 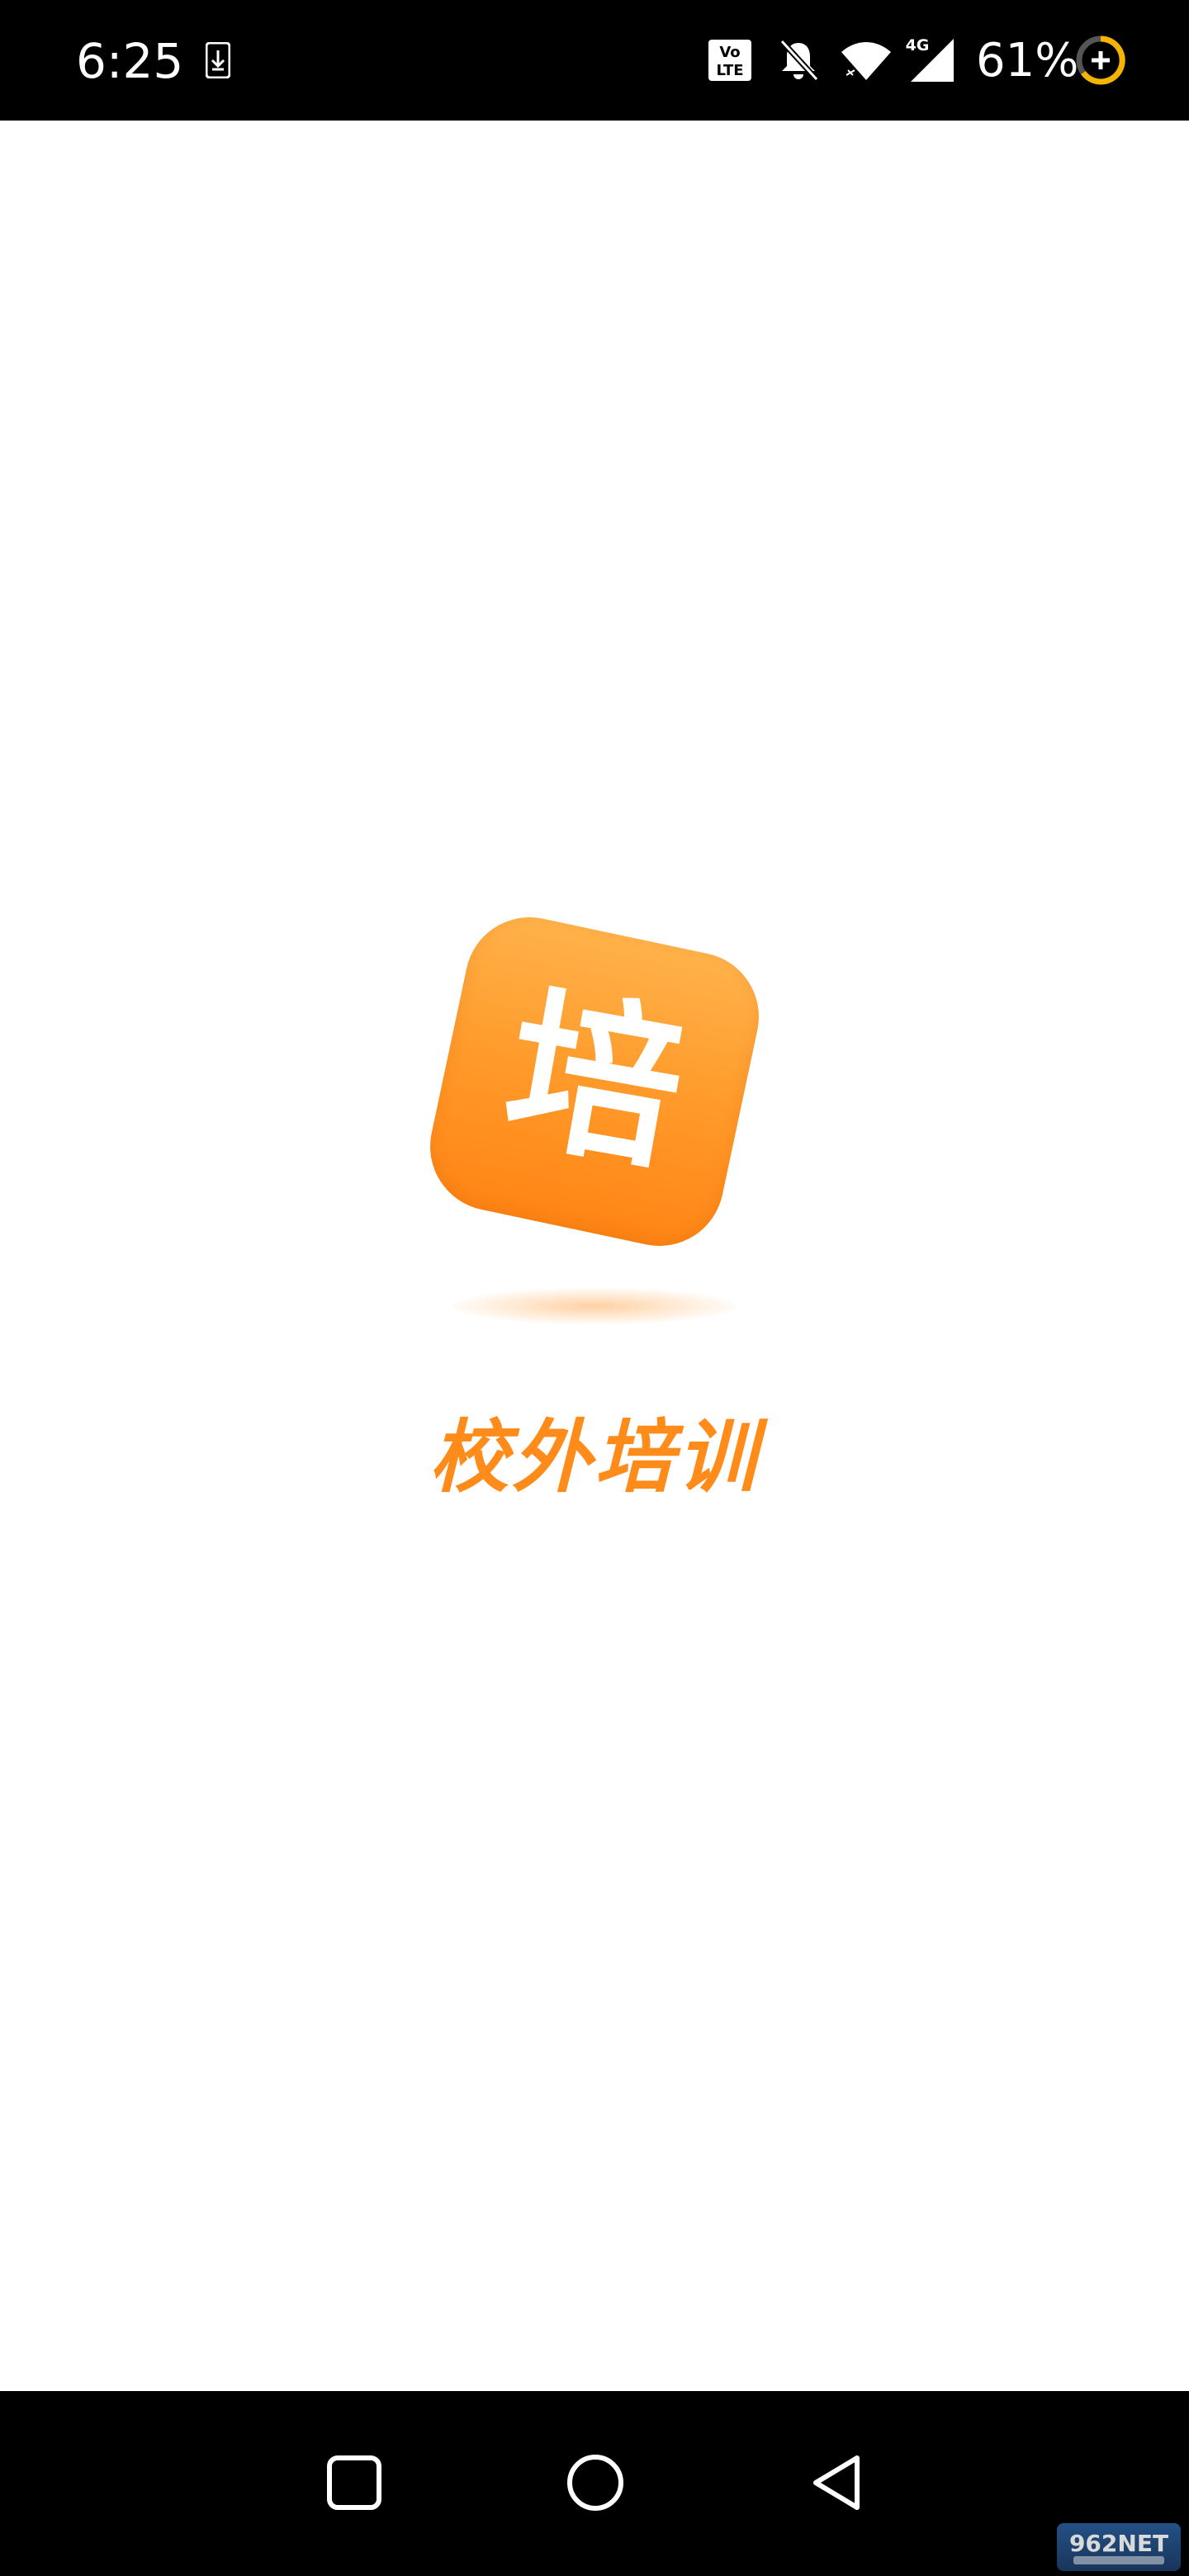 I want to click on home-button, so click(x=595, y=2482).